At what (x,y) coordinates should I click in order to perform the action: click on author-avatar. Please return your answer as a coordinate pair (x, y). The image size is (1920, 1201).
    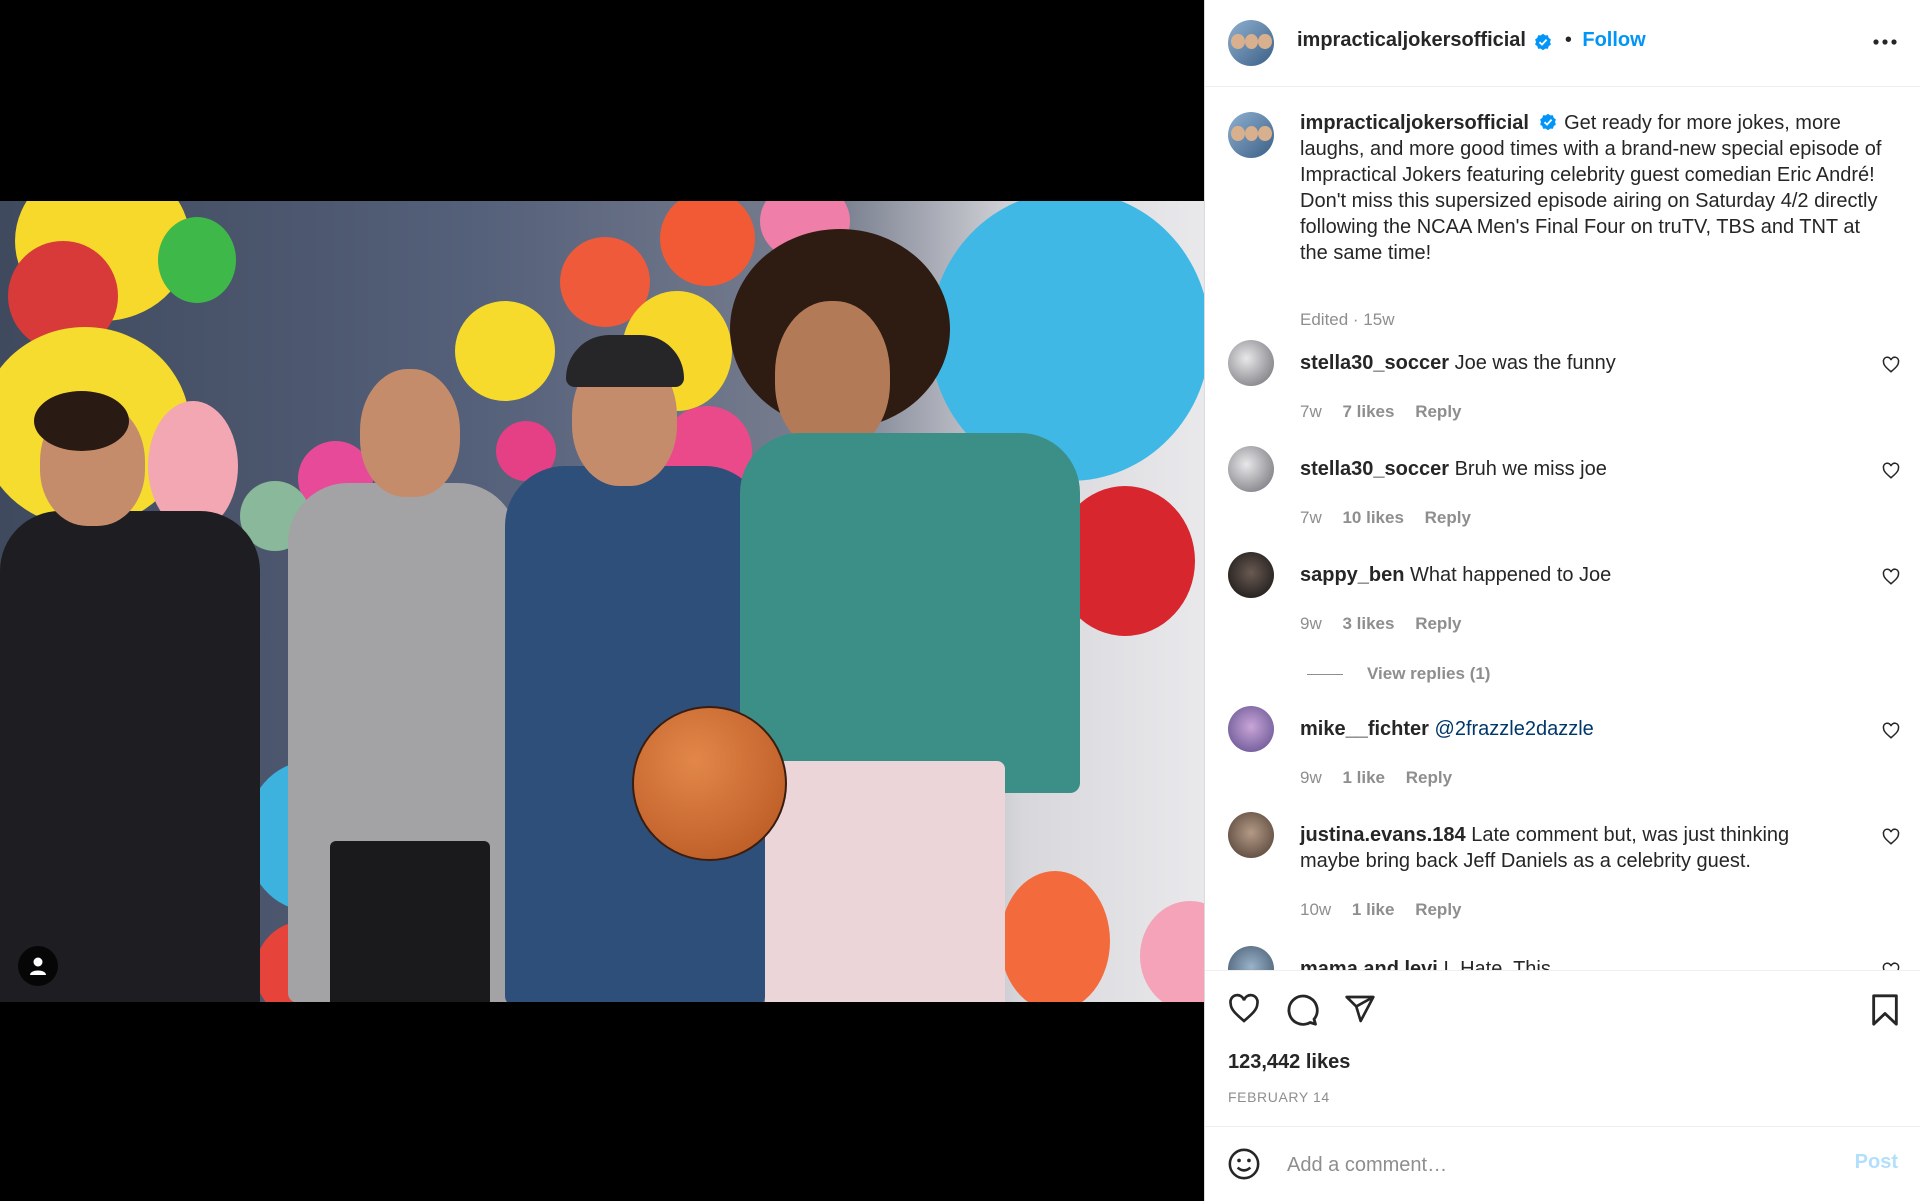
    Looking at the image, I should click on (1251, 43).